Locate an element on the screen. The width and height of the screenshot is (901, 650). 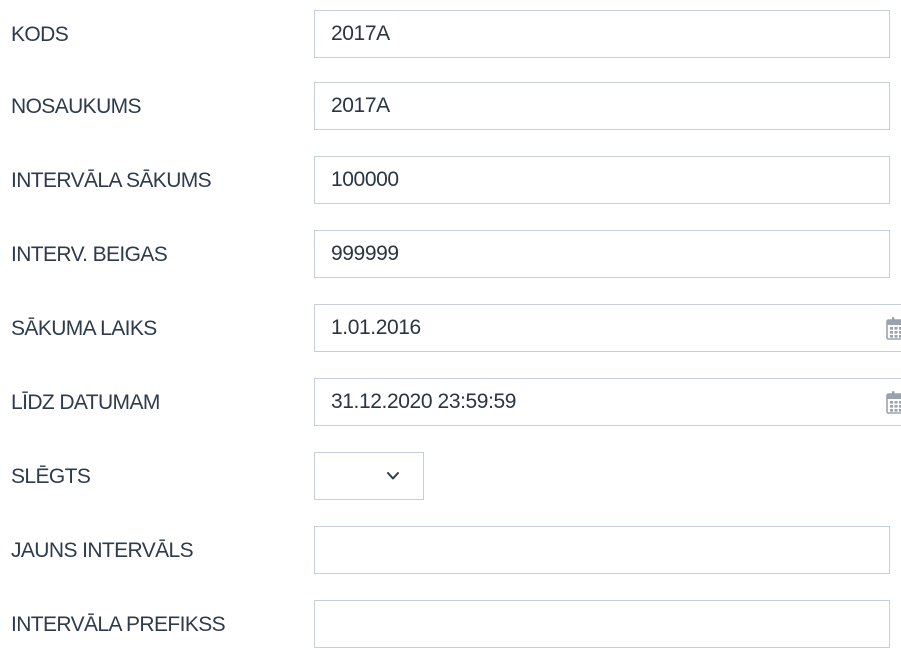
form-row-lidz-datumam: LĪDZ DATUMAM 31.12.2020 23:59:59 is located at coordinates (450, 403).